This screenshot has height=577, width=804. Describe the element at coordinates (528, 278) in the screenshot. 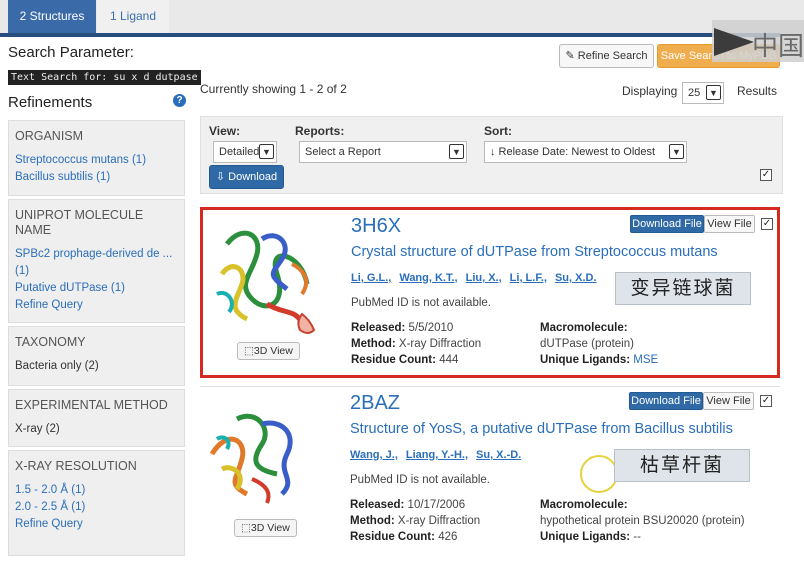

I see `author-link: Li, L.F.,` at that location.